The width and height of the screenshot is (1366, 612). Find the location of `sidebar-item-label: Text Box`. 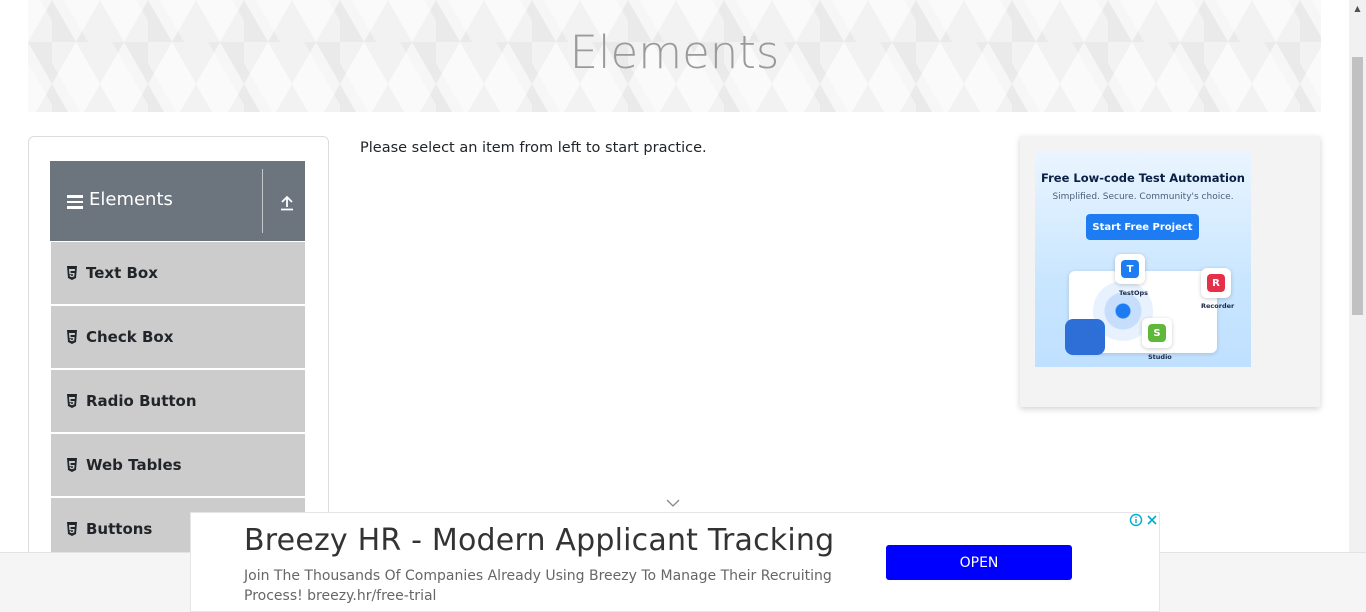

sidebar-item-label: Text Box is located at coordinates (122, 273).